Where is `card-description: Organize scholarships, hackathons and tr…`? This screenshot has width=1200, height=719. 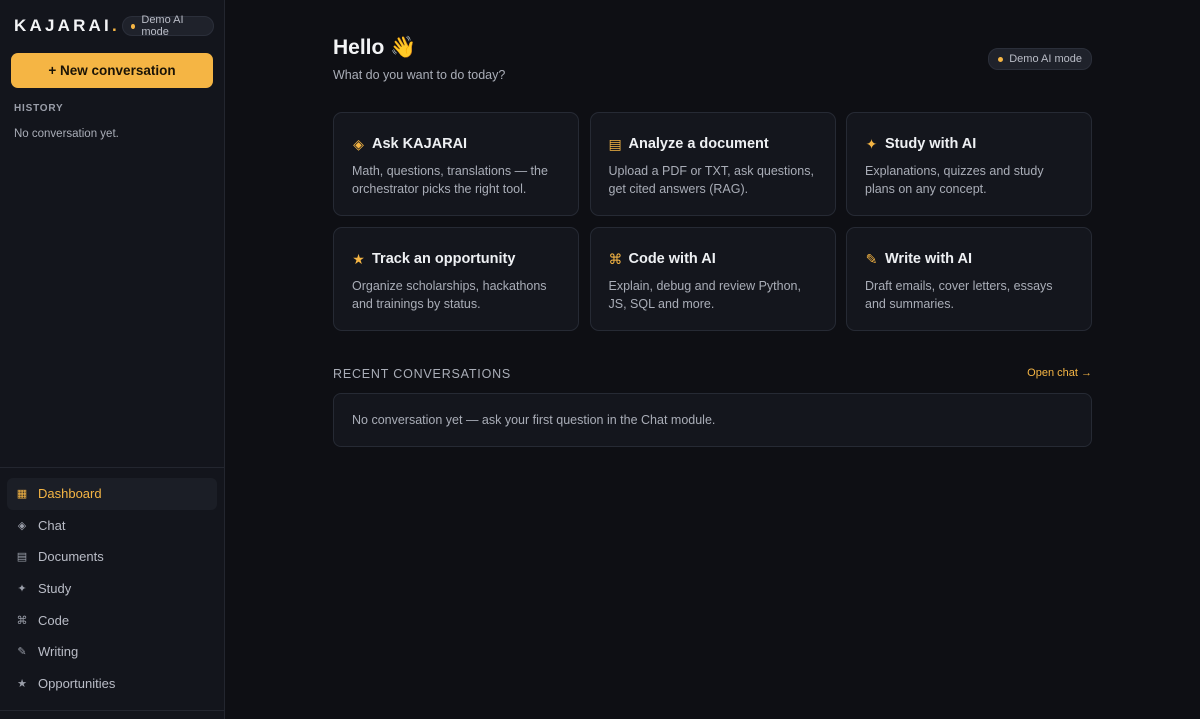 card-description: Organize scholarships, hackathons and tr… is located at coordinates (449, 295).